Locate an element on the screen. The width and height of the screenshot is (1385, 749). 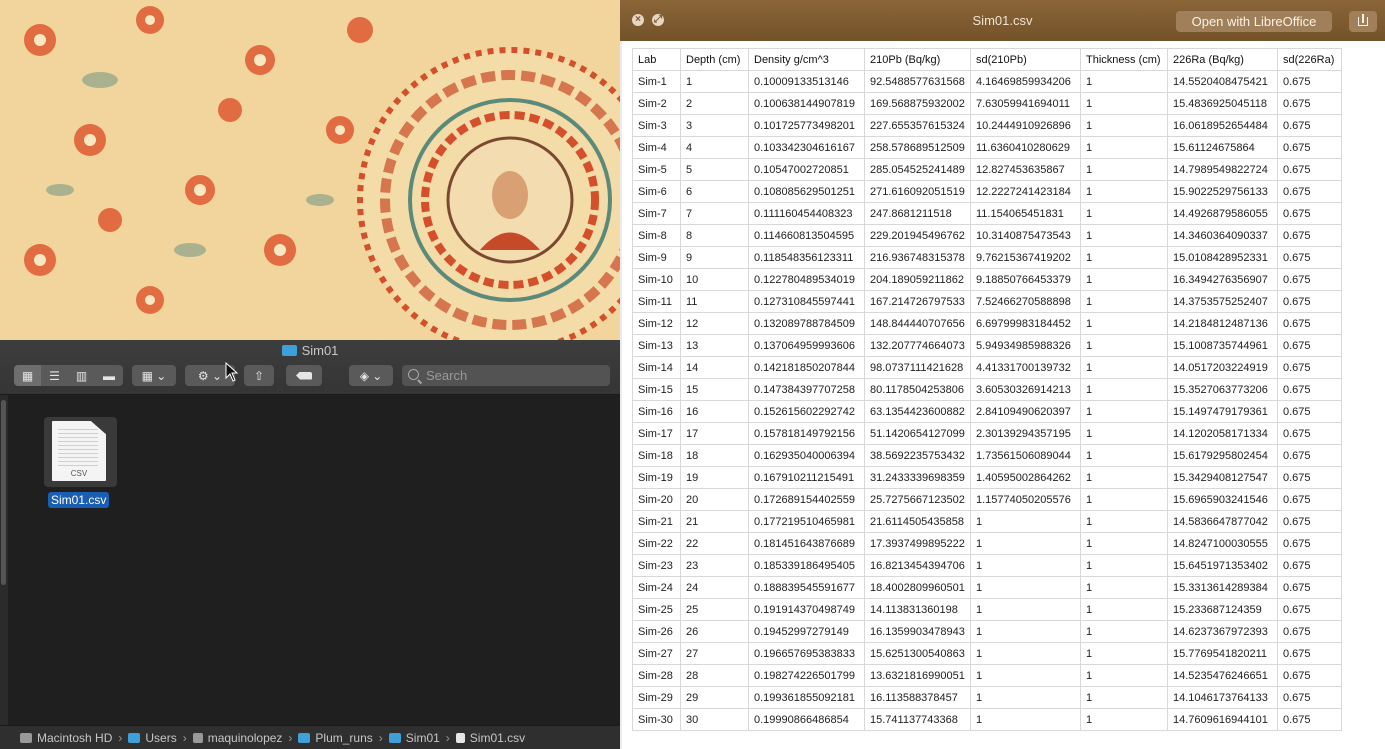
table-cell: 2.84109490620397 is located at coordinates (1025, 411).